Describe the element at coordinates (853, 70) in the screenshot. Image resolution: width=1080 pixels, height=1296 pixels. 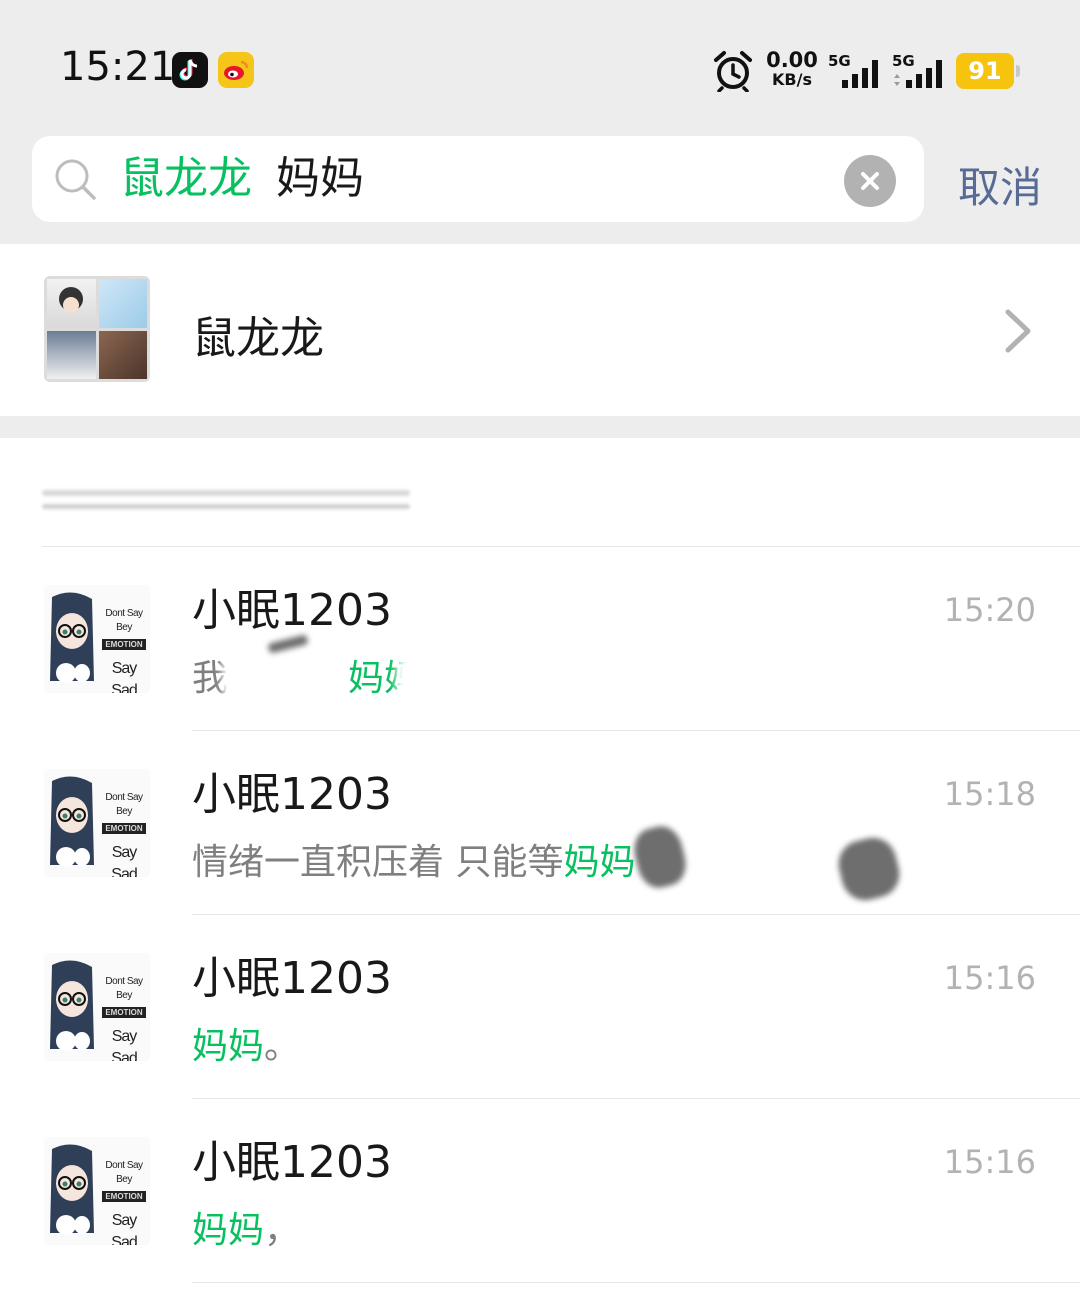
I see `signal-5g-icon: 5G` at that location.